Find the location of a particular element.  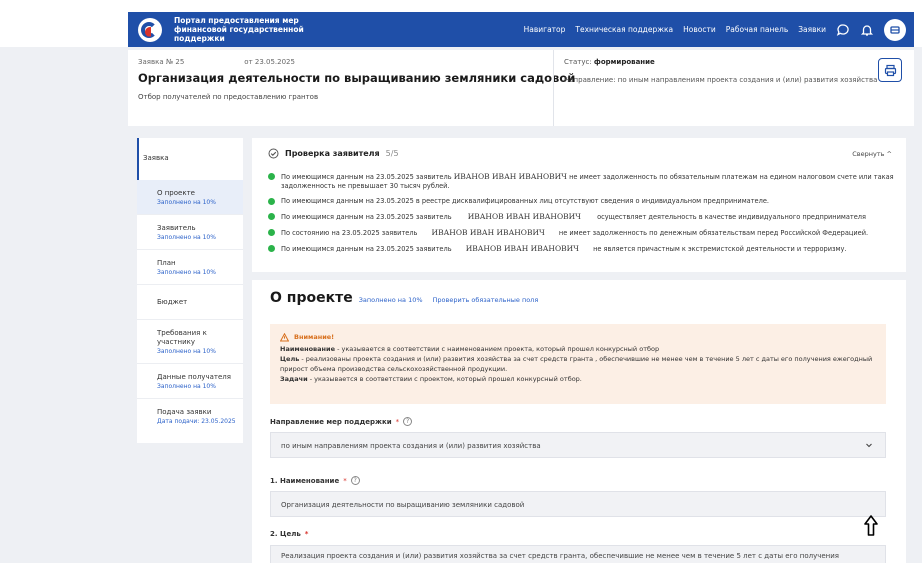

section-progress: Заполнено на 10% is located at coordinates (390, 300).